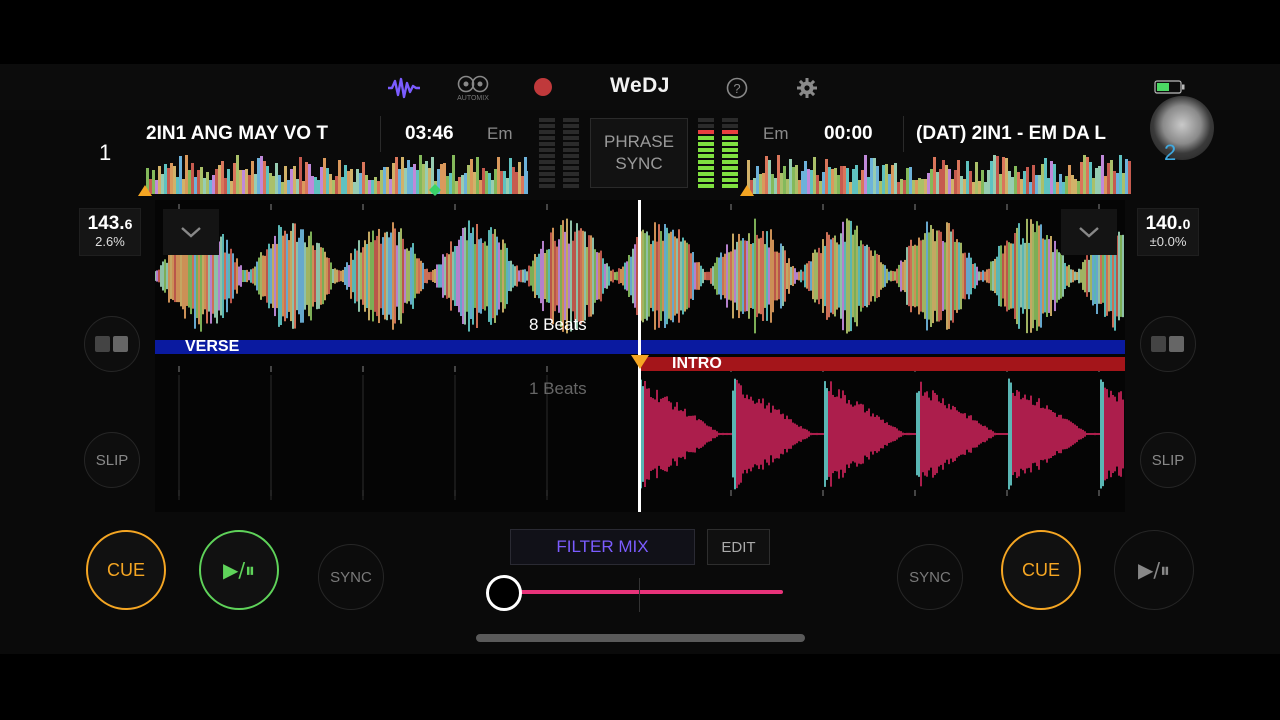 Image resolution: width=1280 pixels, height=720 pixels. What do you see at coordinates (128, 224) in the screenshot?
I see `deck1-bpm-decimal: 6` at bounding box center [128, 224].